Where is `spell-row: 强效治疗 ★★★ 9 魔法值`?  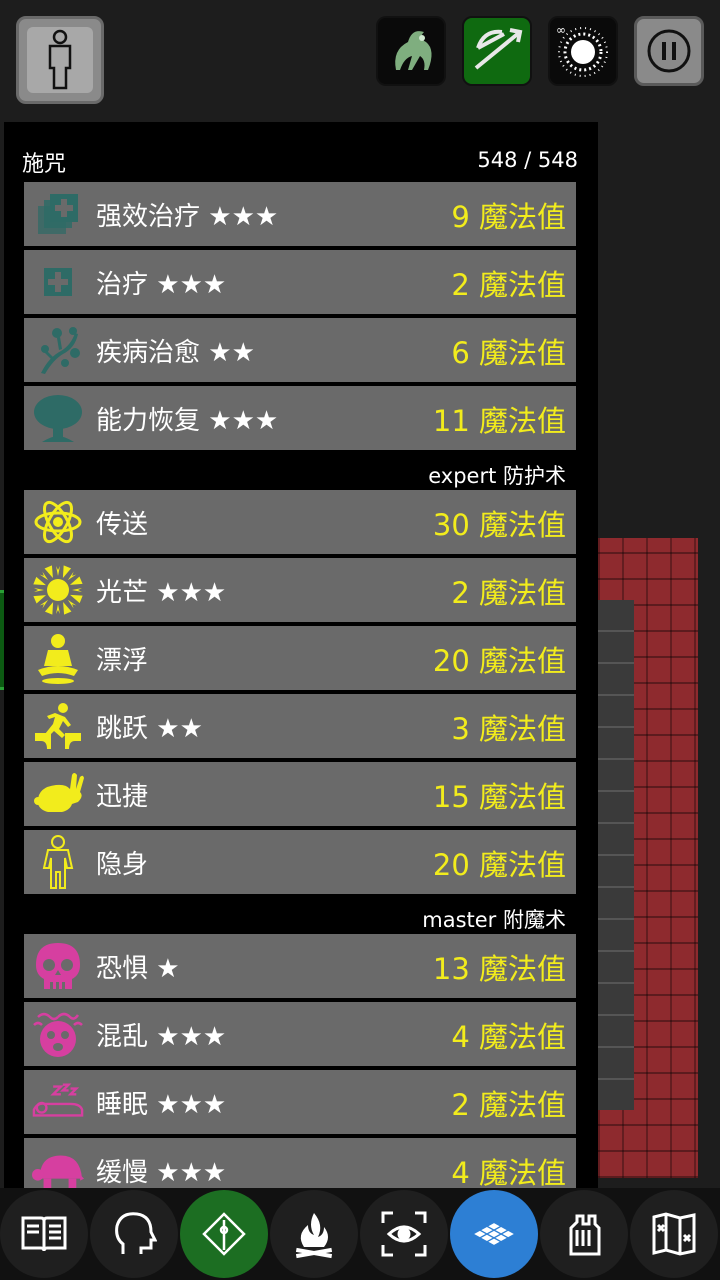 spell-row: 强效治疗 ★★★ 9 魔法值 is located at coordinates (300, 214).